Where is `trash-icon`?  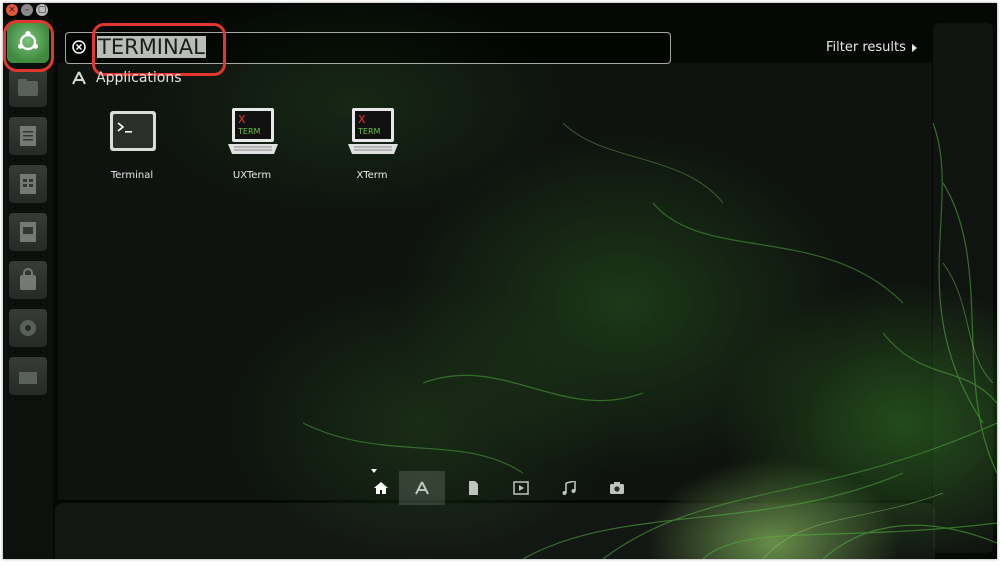 trash-icon is located at coordinates (28, 378).